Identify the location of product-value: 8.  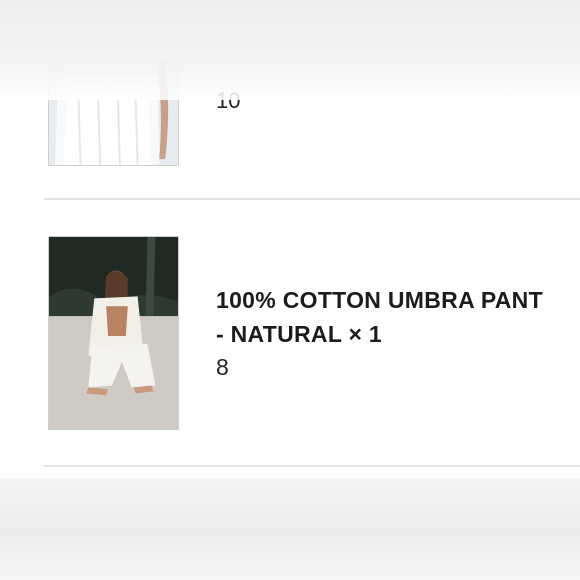
(222, 367).